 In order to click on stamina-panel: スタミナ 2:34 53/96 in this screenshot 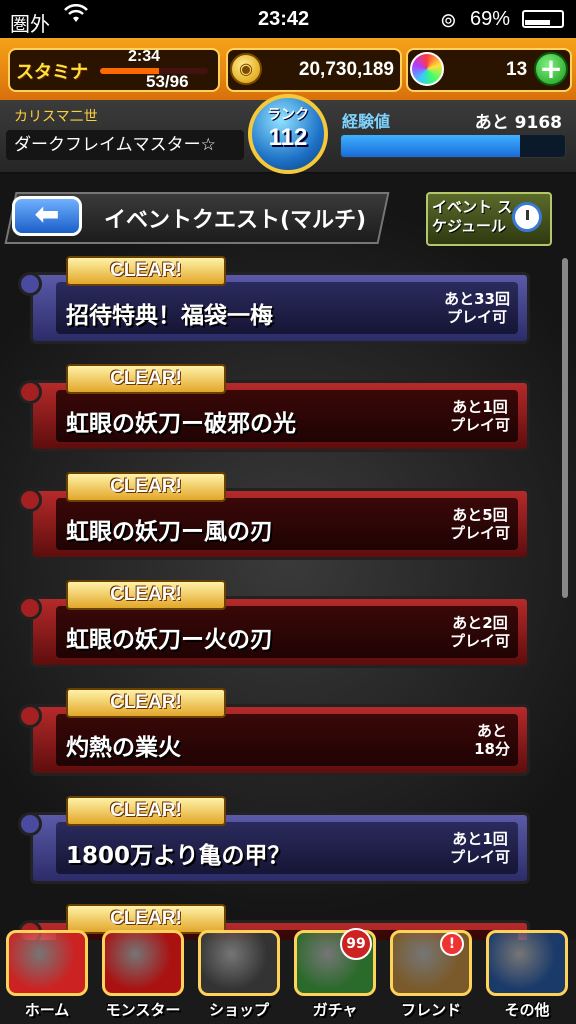, I will do `click(114, 70)`.